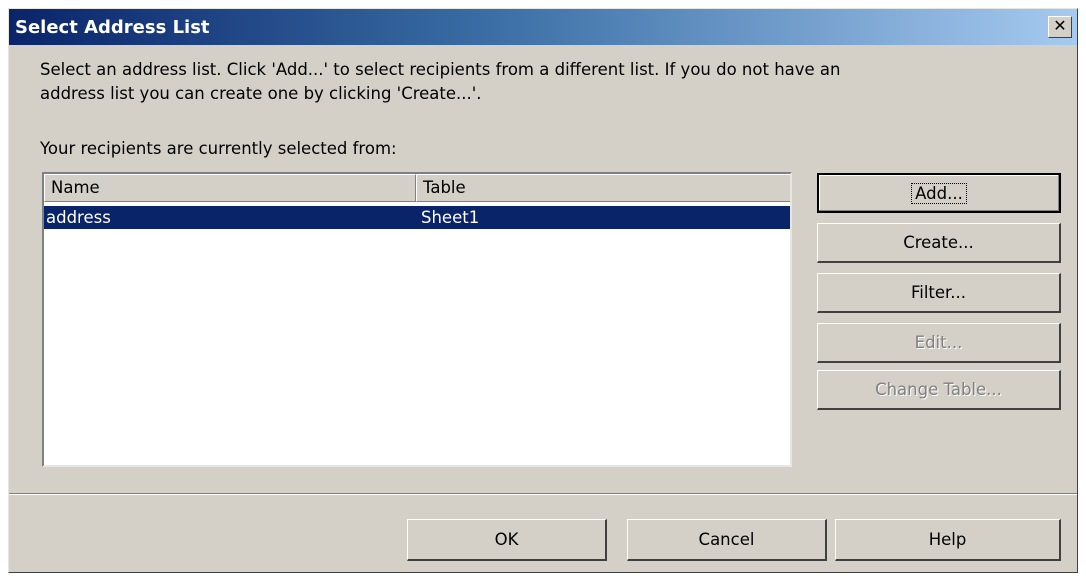 This screenshot has height=581, width=1086. Describe the element at coordinates (230, 188) in the screenshot. I see `column-header-name: Name` at that location.